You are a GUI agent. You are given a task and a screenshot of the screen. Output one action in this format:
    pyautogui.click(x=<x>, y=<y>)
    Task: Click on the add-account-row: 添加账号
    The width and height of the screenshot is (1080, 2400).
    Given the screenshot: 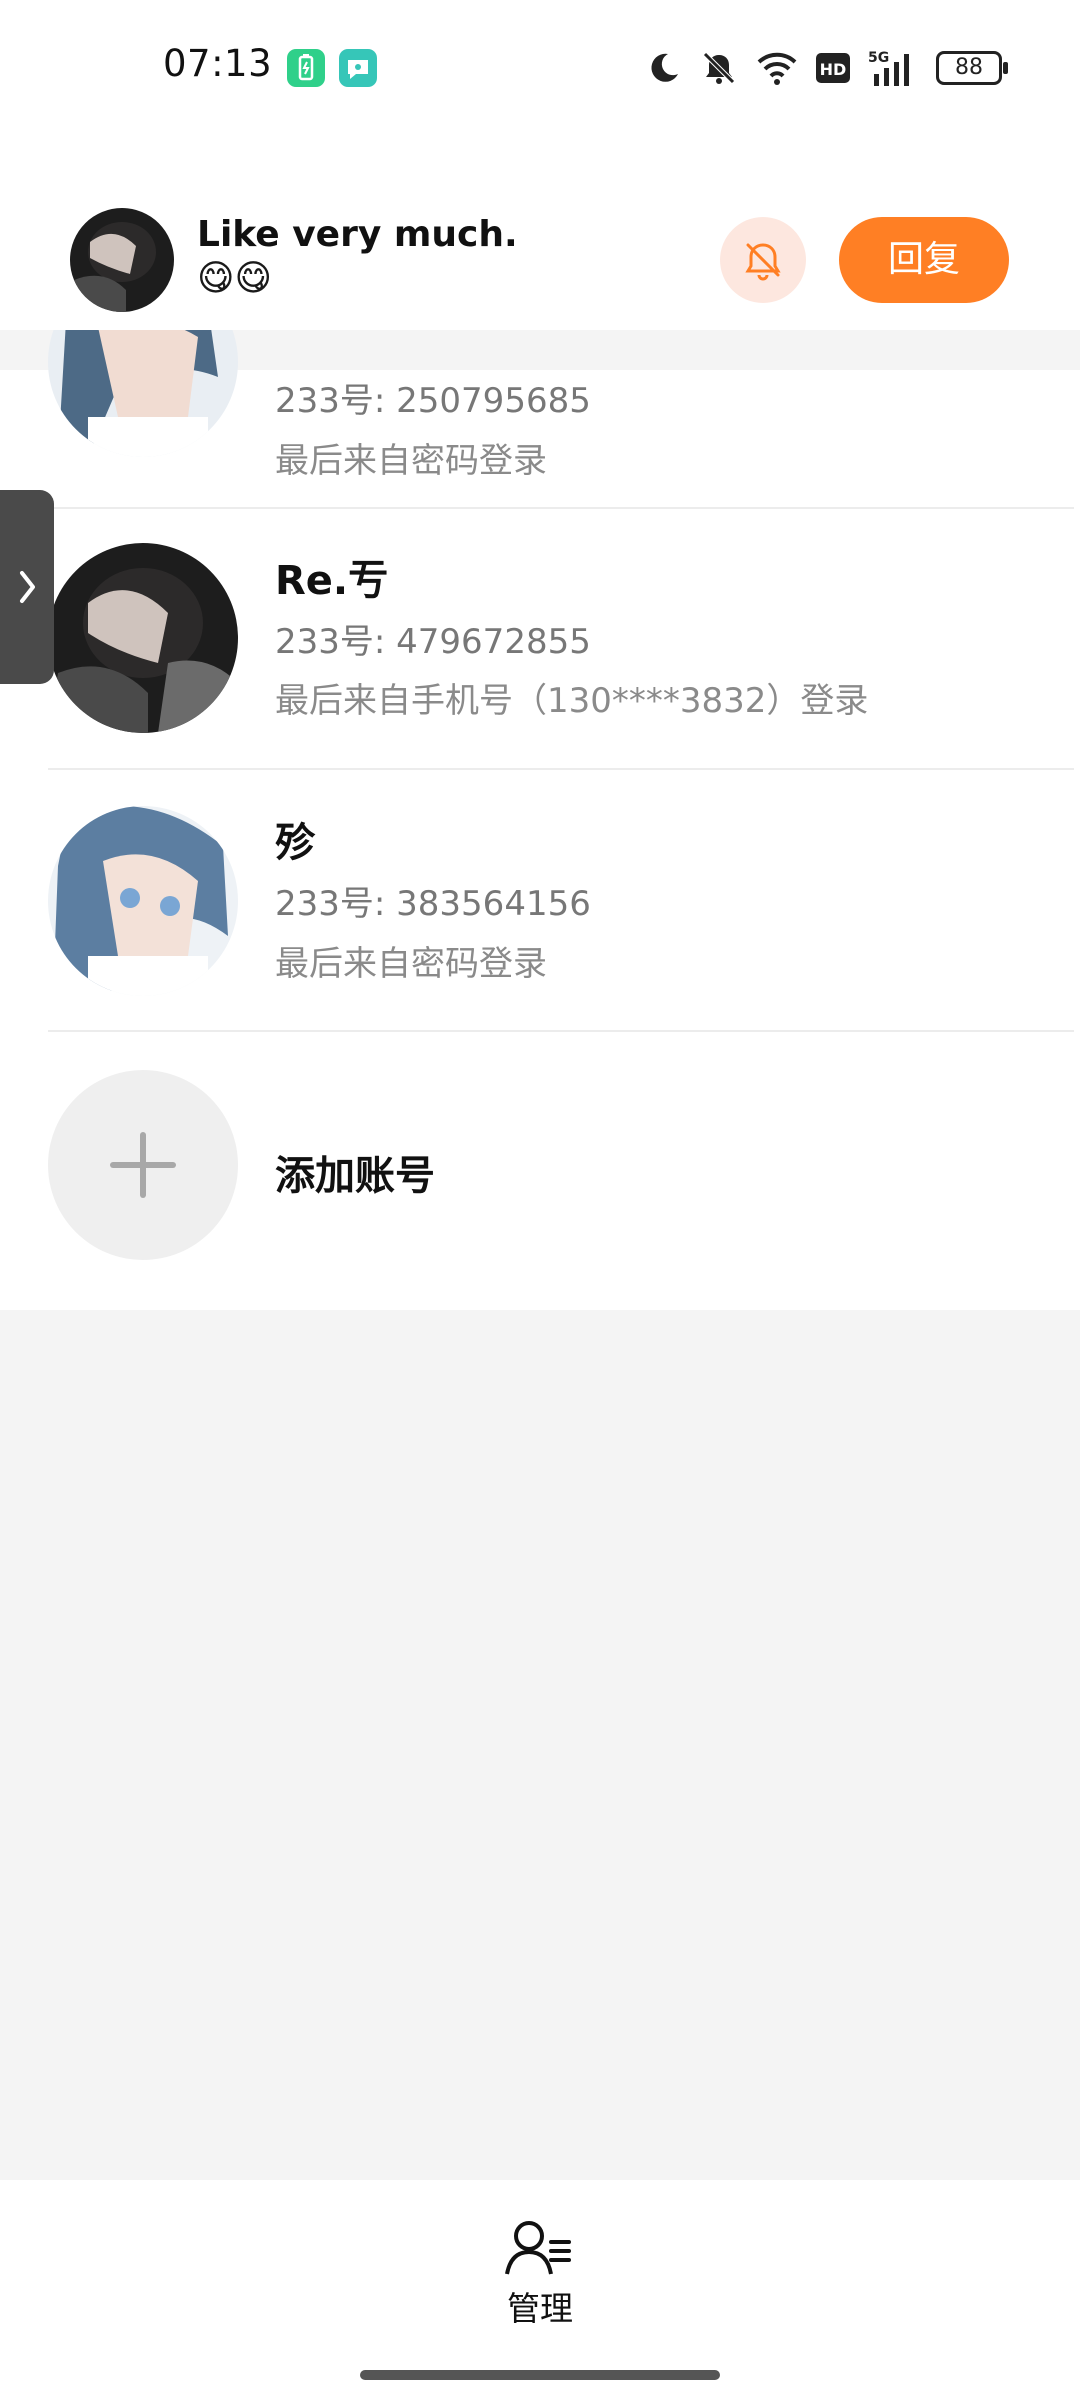 What is the action you would take?
    pyautogui.click(x=540, y=1171)
    